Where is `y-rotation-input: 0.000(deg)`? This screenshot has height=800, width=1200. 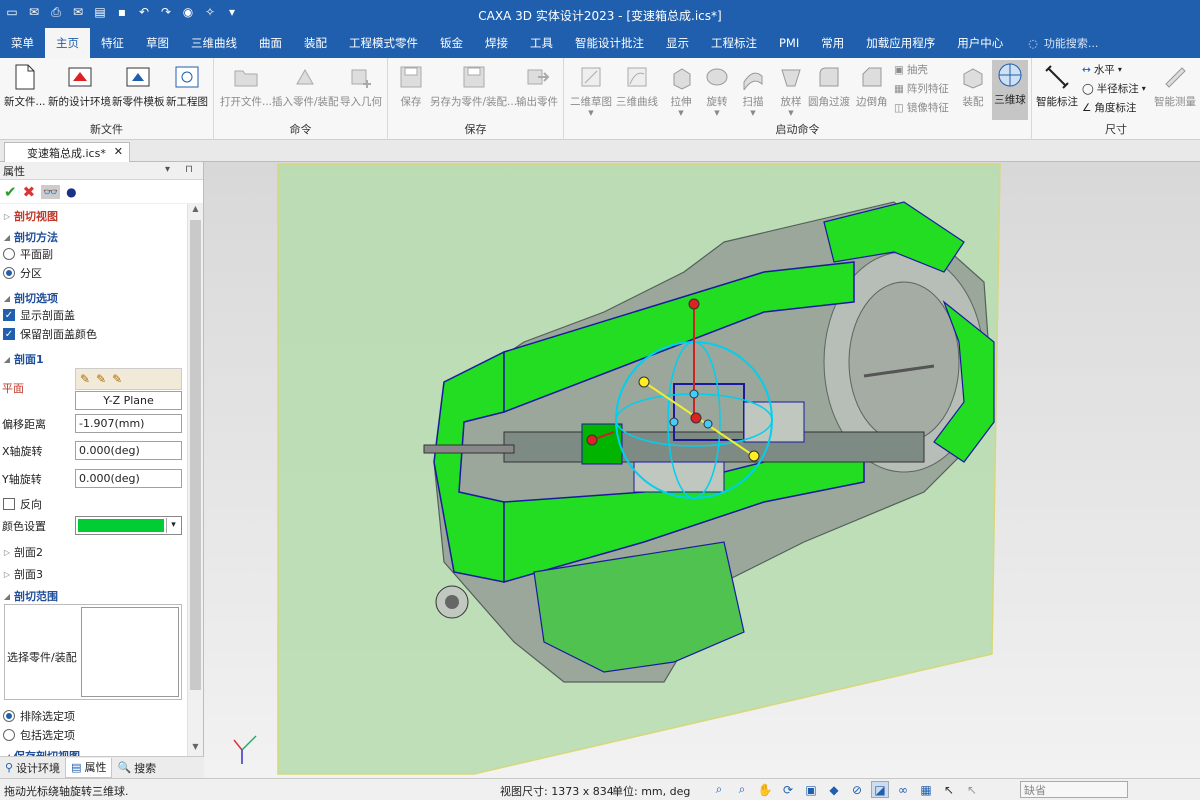 y-rotation-input: 0.000(deg) is located at coordinates (128, 478).